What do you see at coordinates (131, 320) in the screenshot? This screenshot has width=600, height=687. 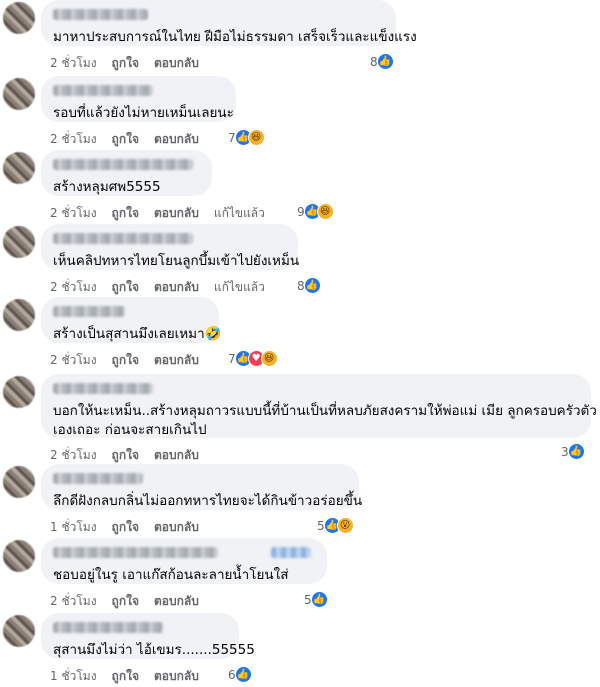 I see `comment-bubble: สร้างเป็นสุสานมึงเลยเหมา🤣` at bounding box center [131, 320].